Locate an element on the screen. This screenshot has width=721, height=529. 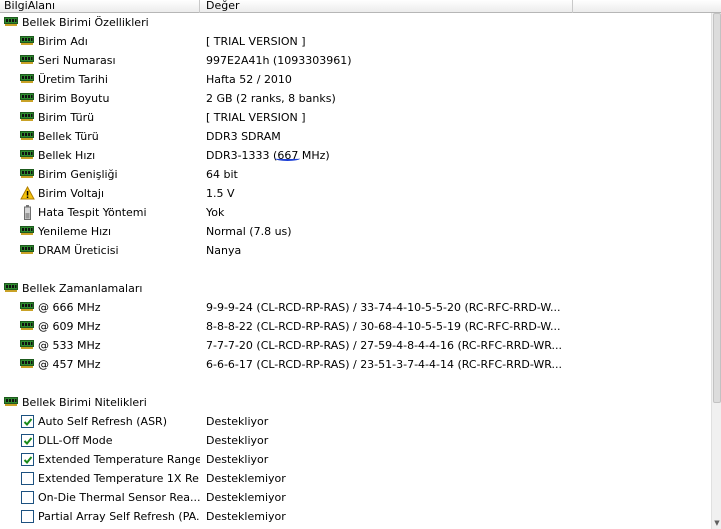
category-label: Bellek Birimi Nitelikleri is located at coordinates (84, 402).